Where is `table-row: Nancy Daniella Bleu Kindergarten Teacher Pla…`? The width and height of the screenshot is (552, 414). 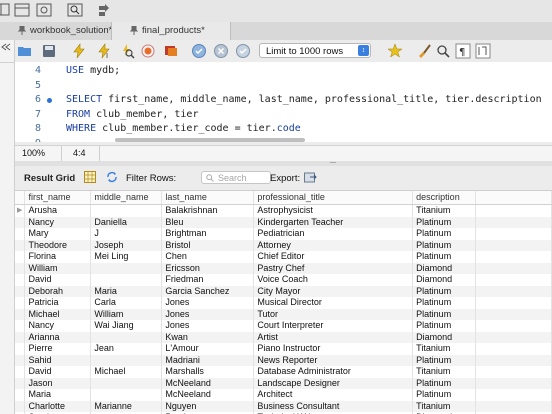 table-row: Nancy Daniella Bleu Kindergarten Teacher Pla… is located at coordinates (283, 222).